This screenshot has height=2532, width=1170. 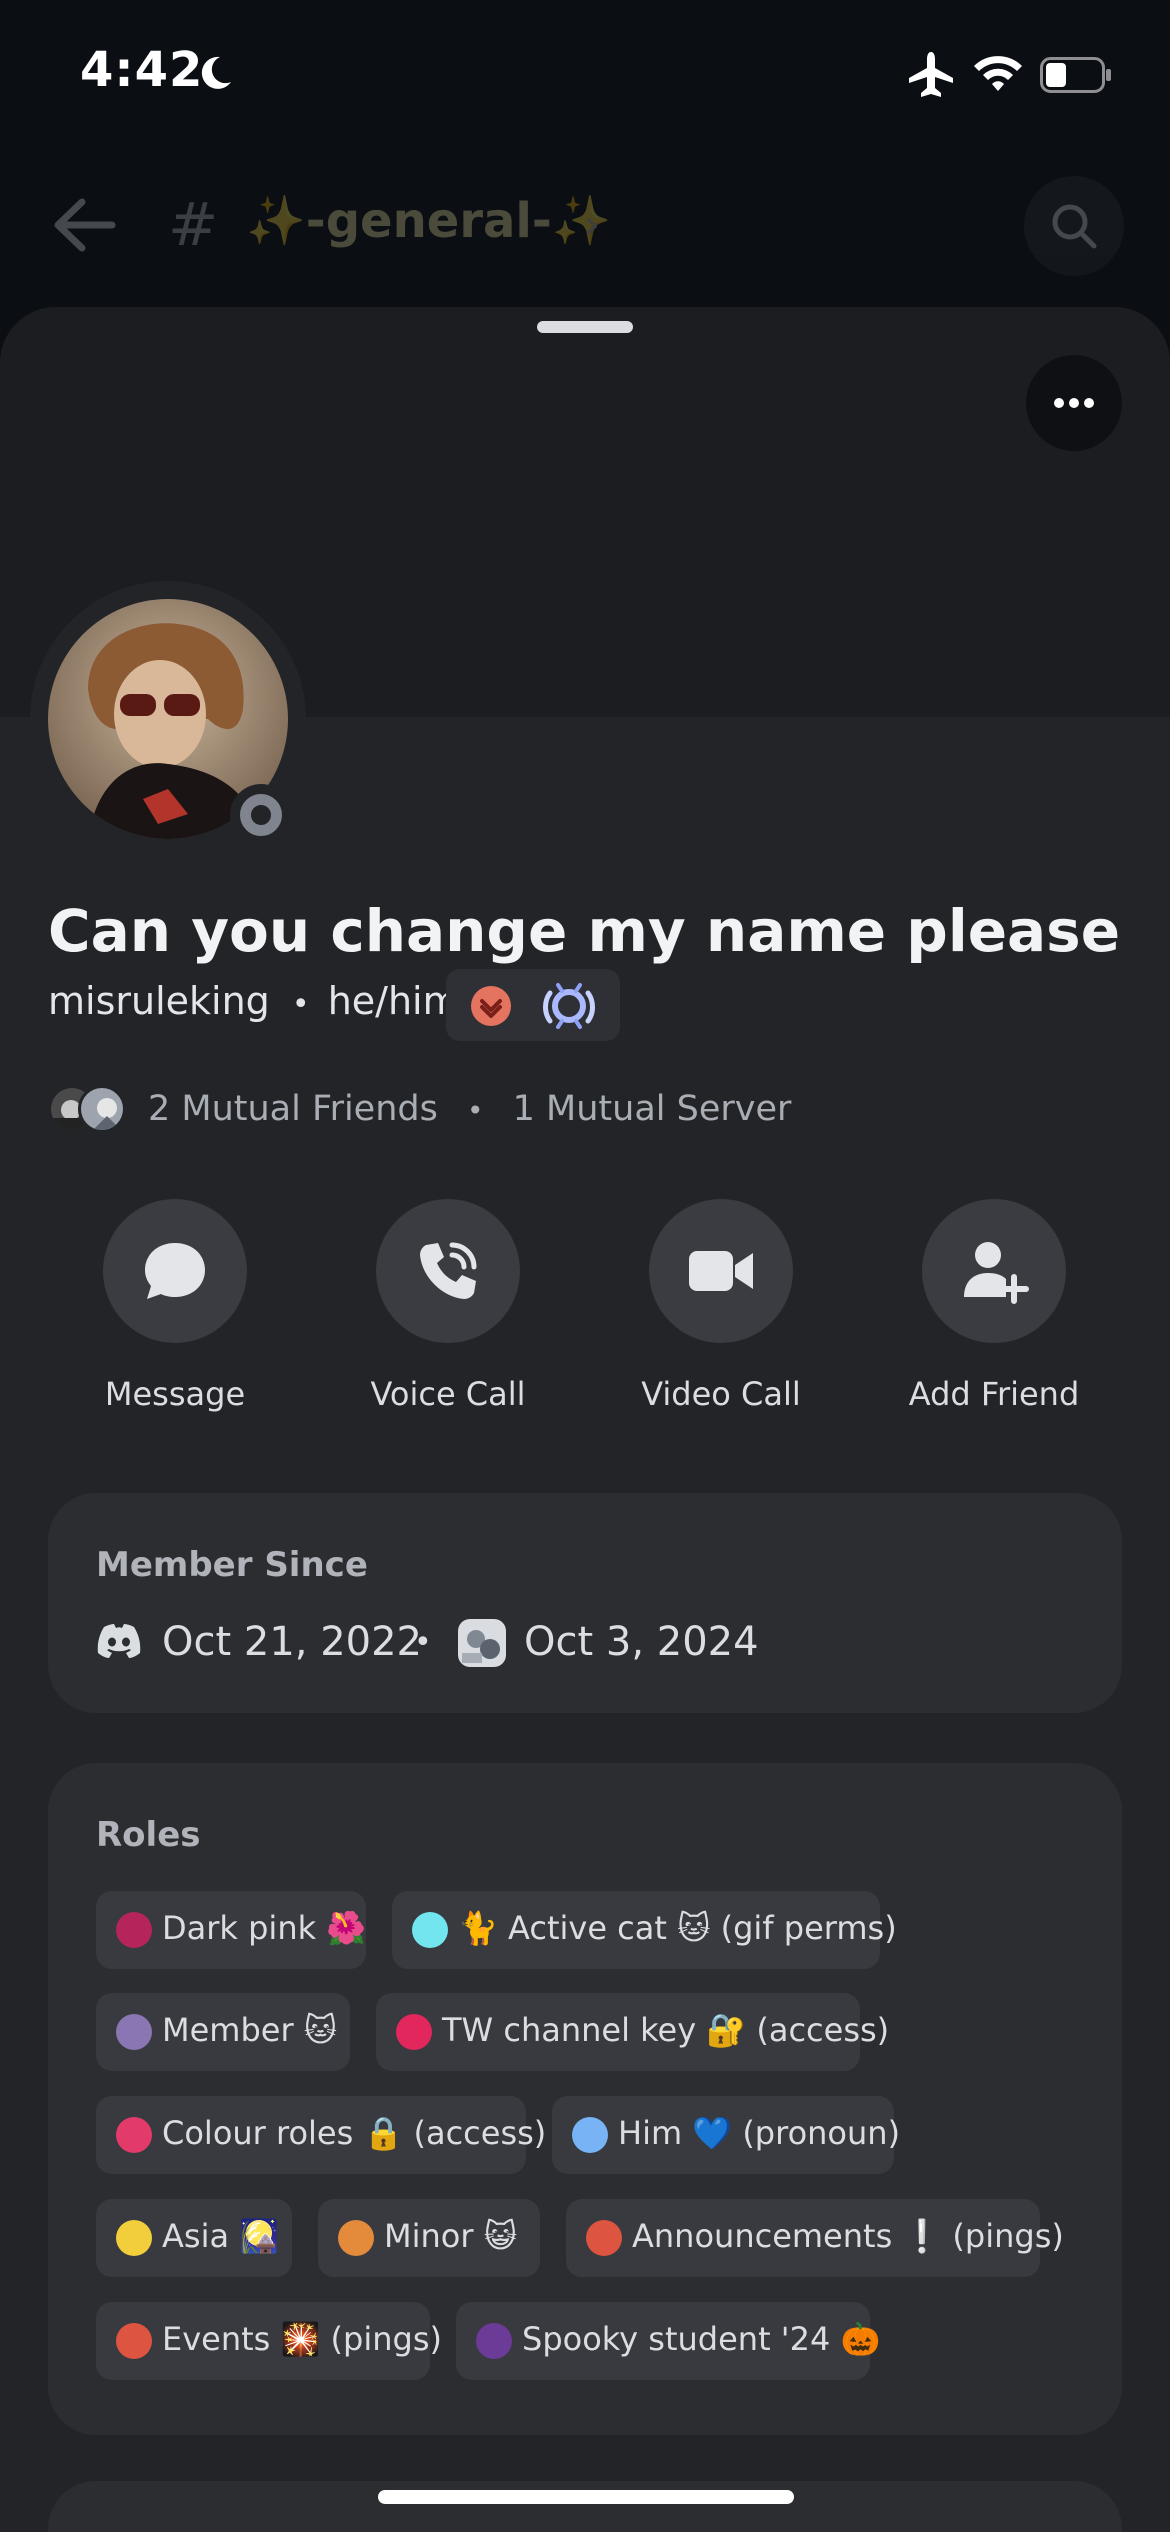 I want to click on add-friend-label: Add Friend, so click(x=994, y=1394).